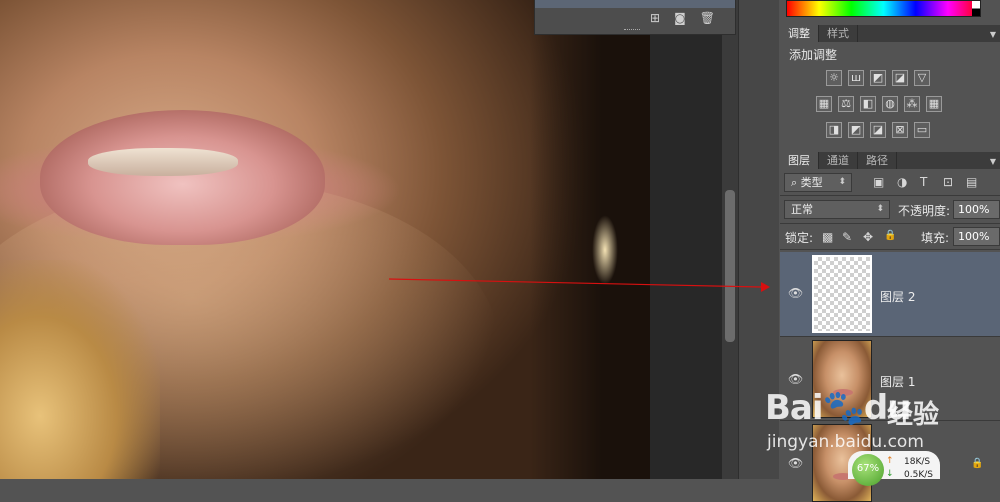  What do you see at coordinates (917, 462) in the screenshot?
I see `upload-speed: 18K/S` at bounding box center [917, 462].